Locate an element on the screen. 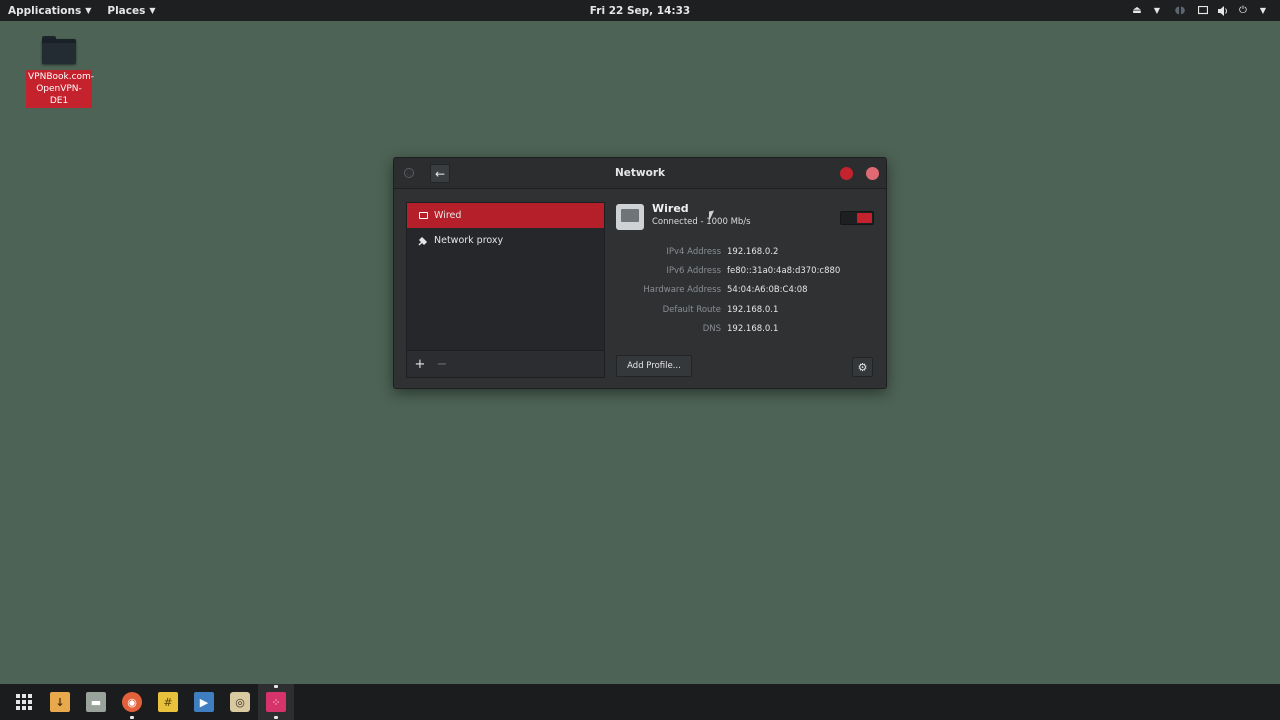 The height and width of the screenshot is (720, 1280). settings-app-icon: ⁘ is located at coordinates (276, 702).